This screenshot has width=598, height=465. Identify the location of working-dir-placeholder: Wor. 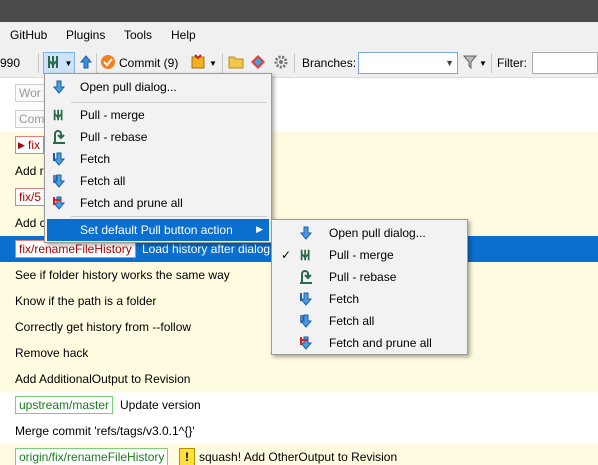
(30, 93).